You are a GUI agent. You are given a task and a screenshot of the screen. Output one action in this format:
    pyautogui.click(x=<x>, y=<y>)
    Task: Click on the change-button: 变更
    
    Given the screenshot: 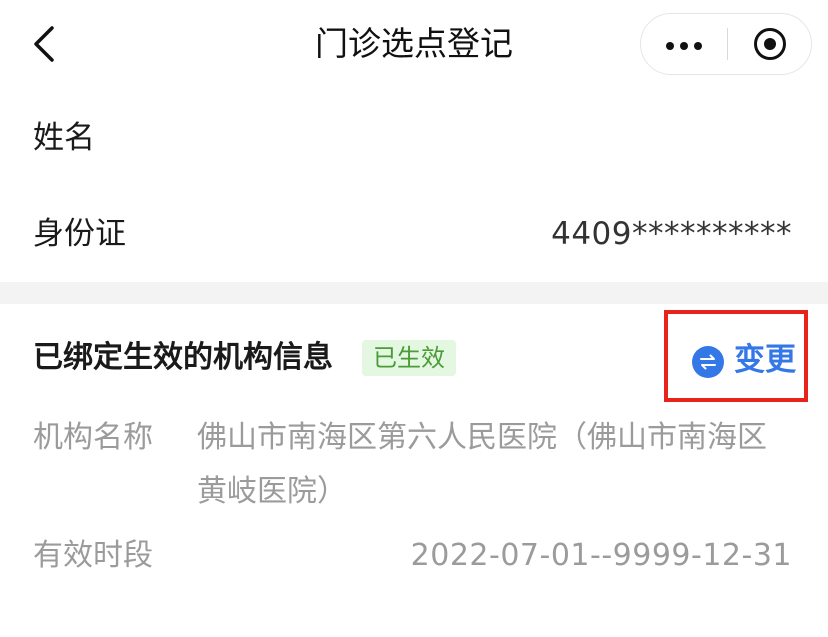 What is the action you would take?
    pyautogui.click(x=736, y=356)
    